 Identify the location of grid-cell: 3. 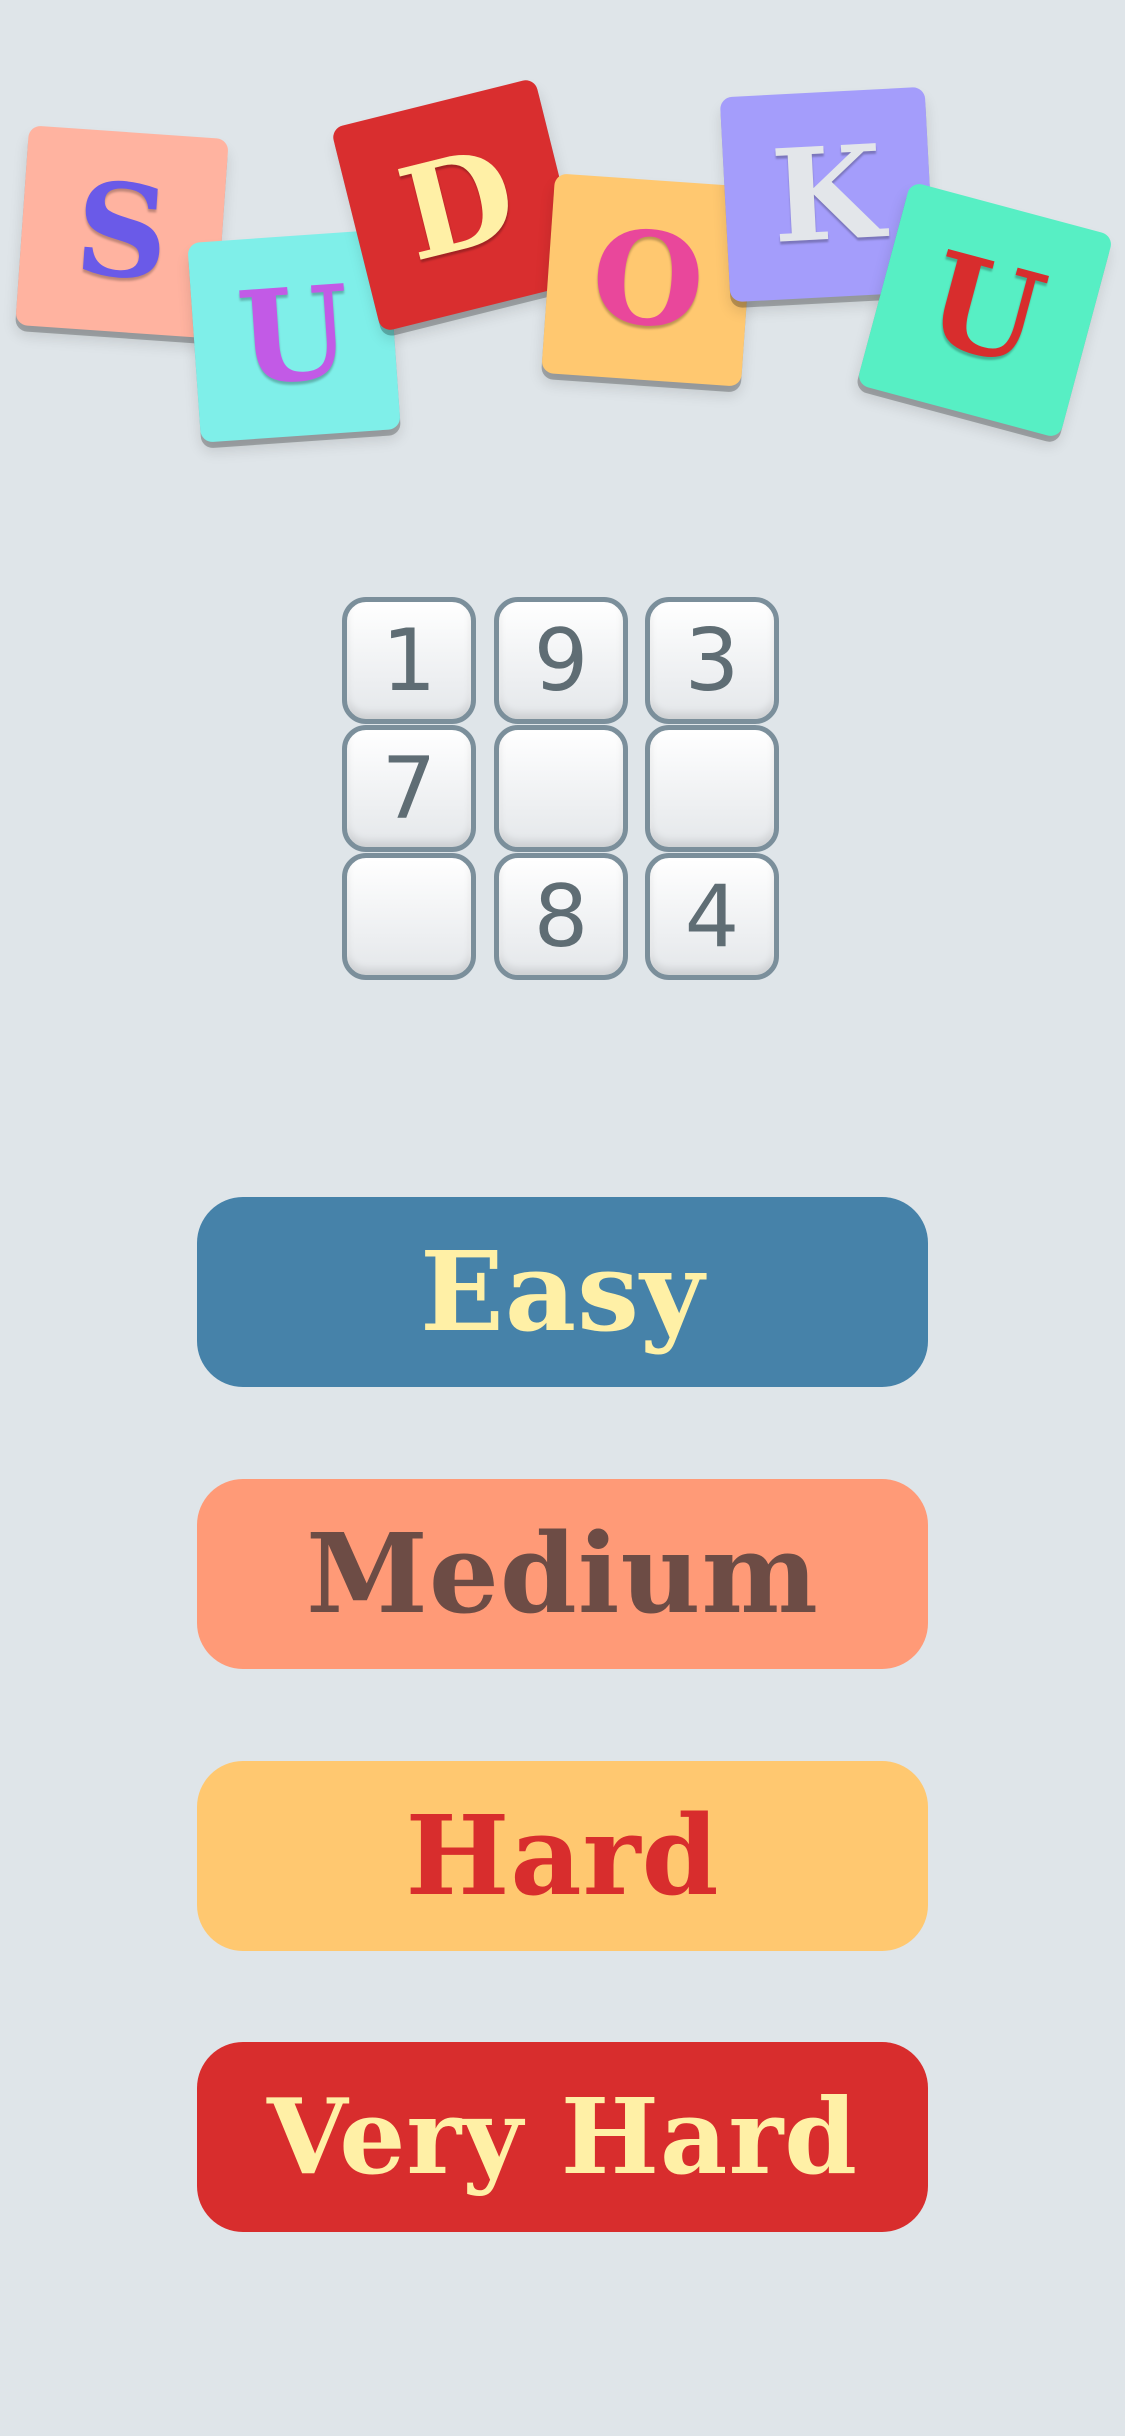
(712, 660).